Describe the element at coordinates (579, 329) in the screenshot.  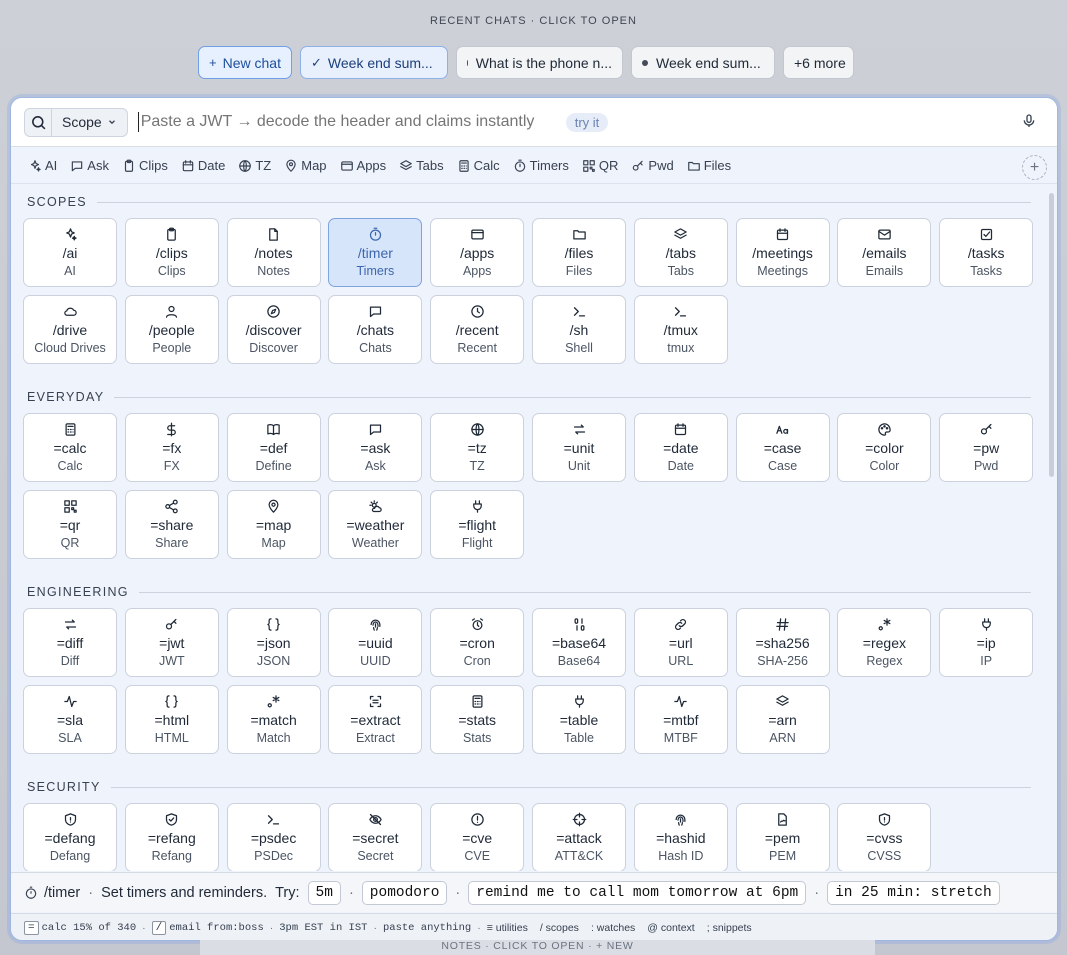
I see `command-tile-sh: /sh Shell` at that location.